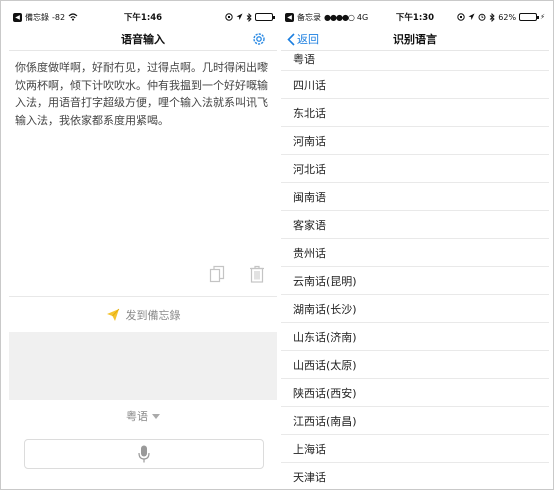 This screenshot has width=554, height=490. Describe the element at coordinates (415, 141) in the screenshot. I see `language-option: 河南话` at that location.